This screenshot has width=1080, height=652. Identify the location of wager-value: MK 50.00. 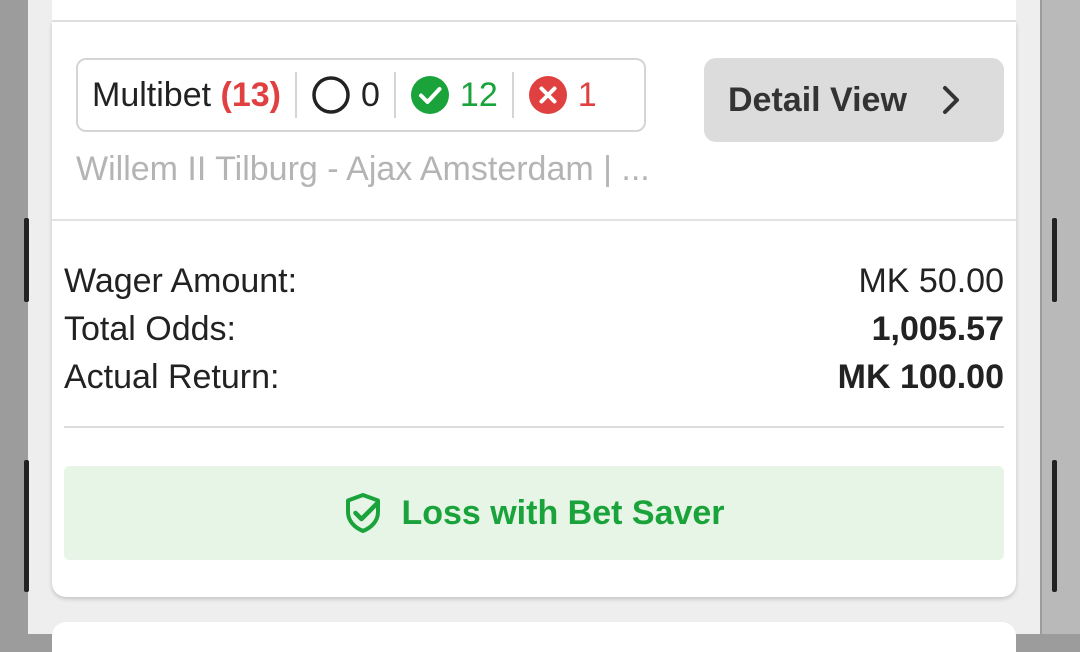
(931, 281).